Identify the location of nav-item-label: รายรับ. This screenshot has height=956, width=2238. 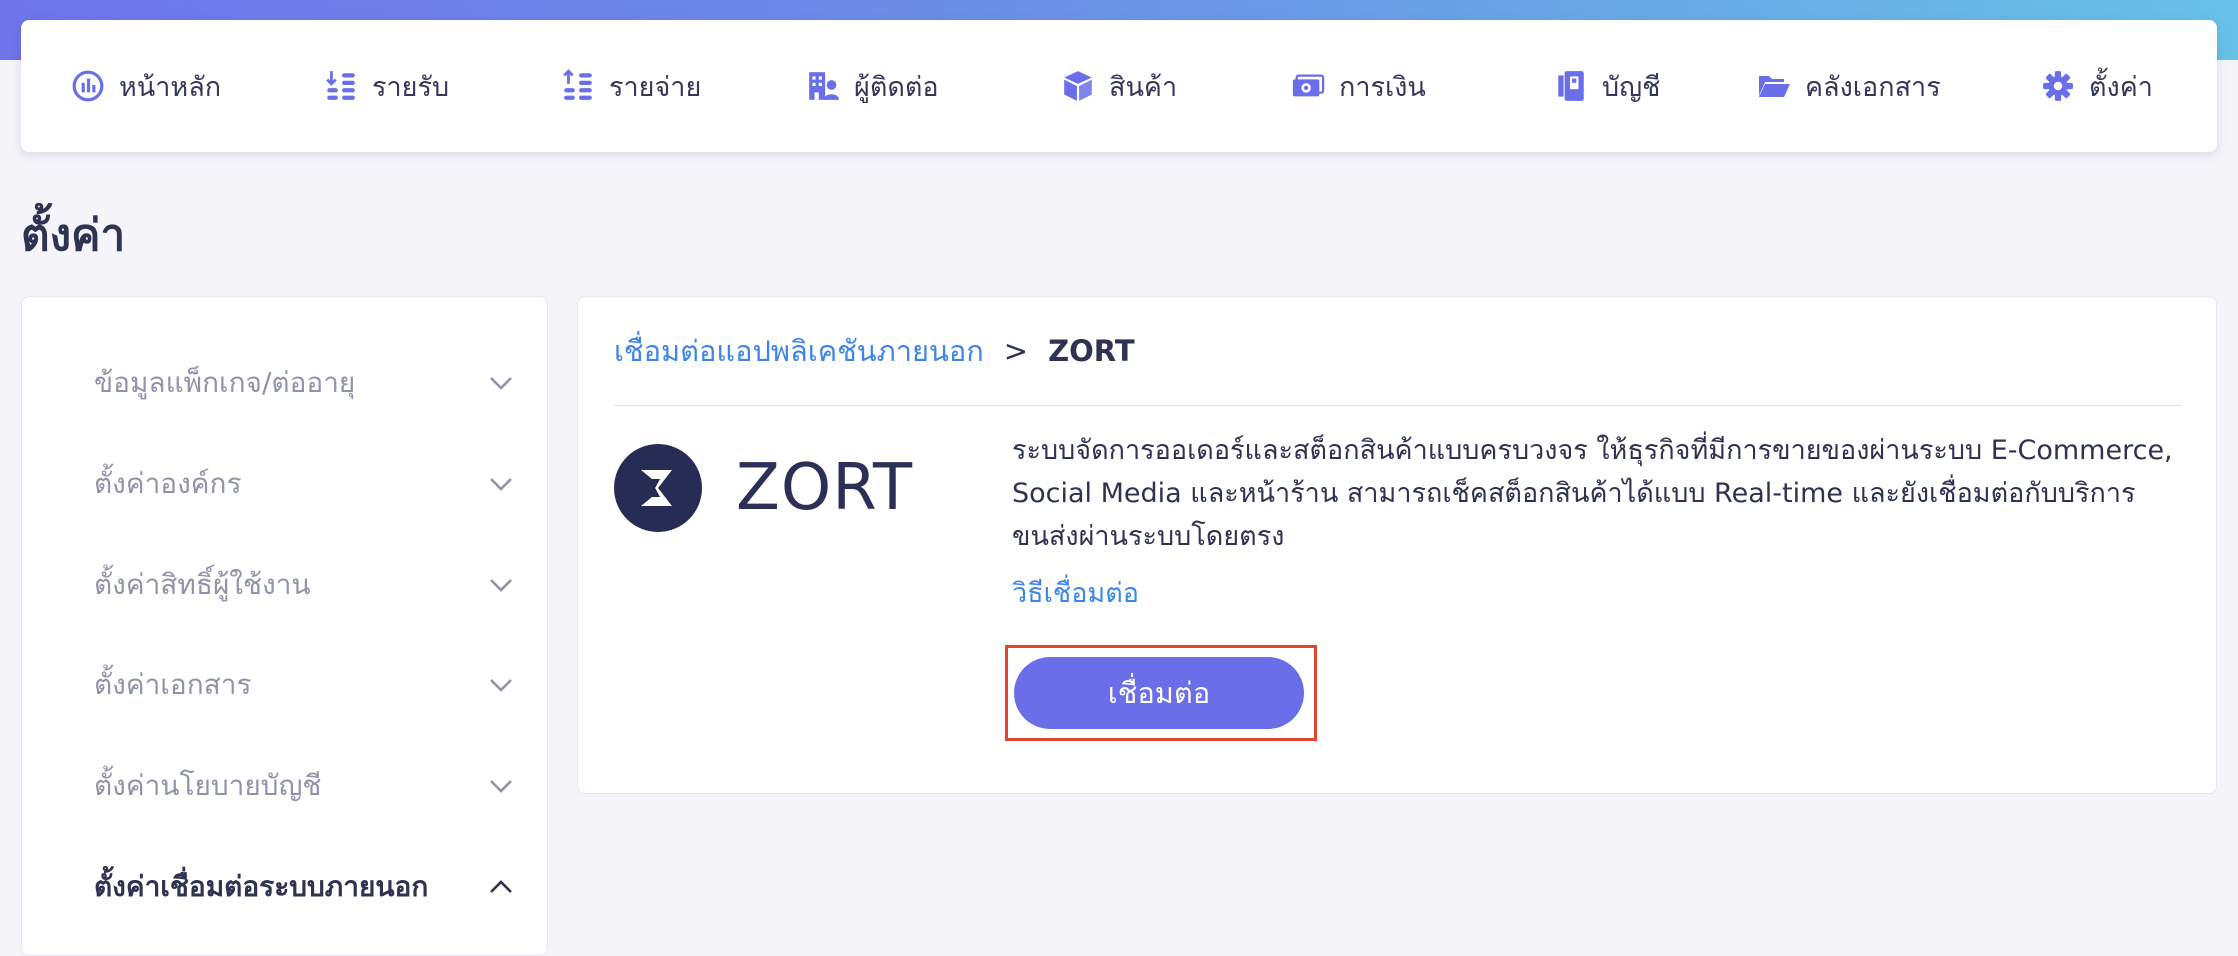
(411, 87).